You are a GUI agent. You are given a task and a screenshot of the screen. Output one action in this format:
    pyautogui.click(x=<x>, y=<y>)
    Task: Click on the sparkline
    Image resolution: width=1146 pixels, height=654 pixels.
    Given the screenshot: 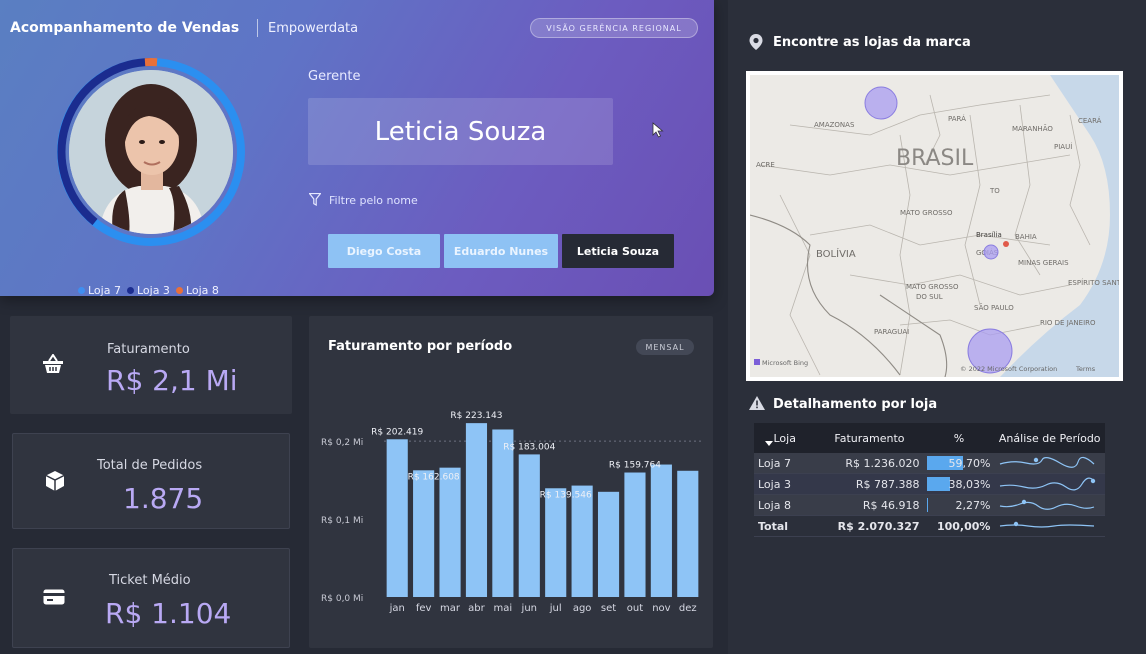 What is the action you would take?
    pyautogui.click(x=1048, y=483)
    